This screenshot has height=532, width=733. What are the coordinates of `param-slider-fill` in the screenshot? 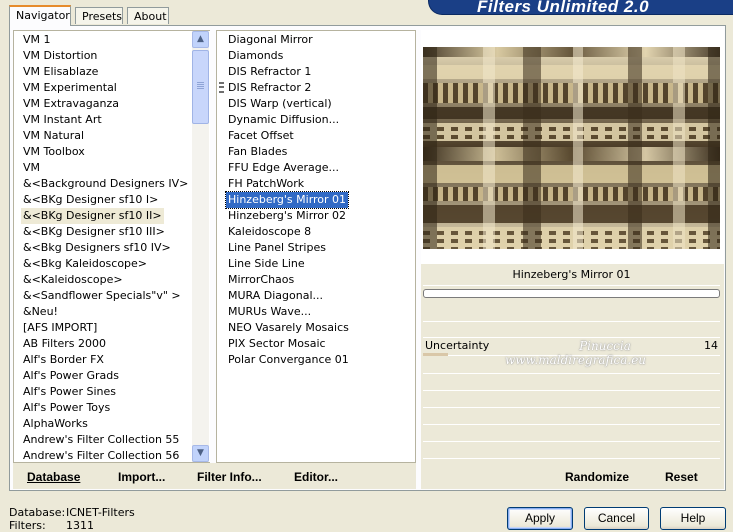 It's located at (435, 354).